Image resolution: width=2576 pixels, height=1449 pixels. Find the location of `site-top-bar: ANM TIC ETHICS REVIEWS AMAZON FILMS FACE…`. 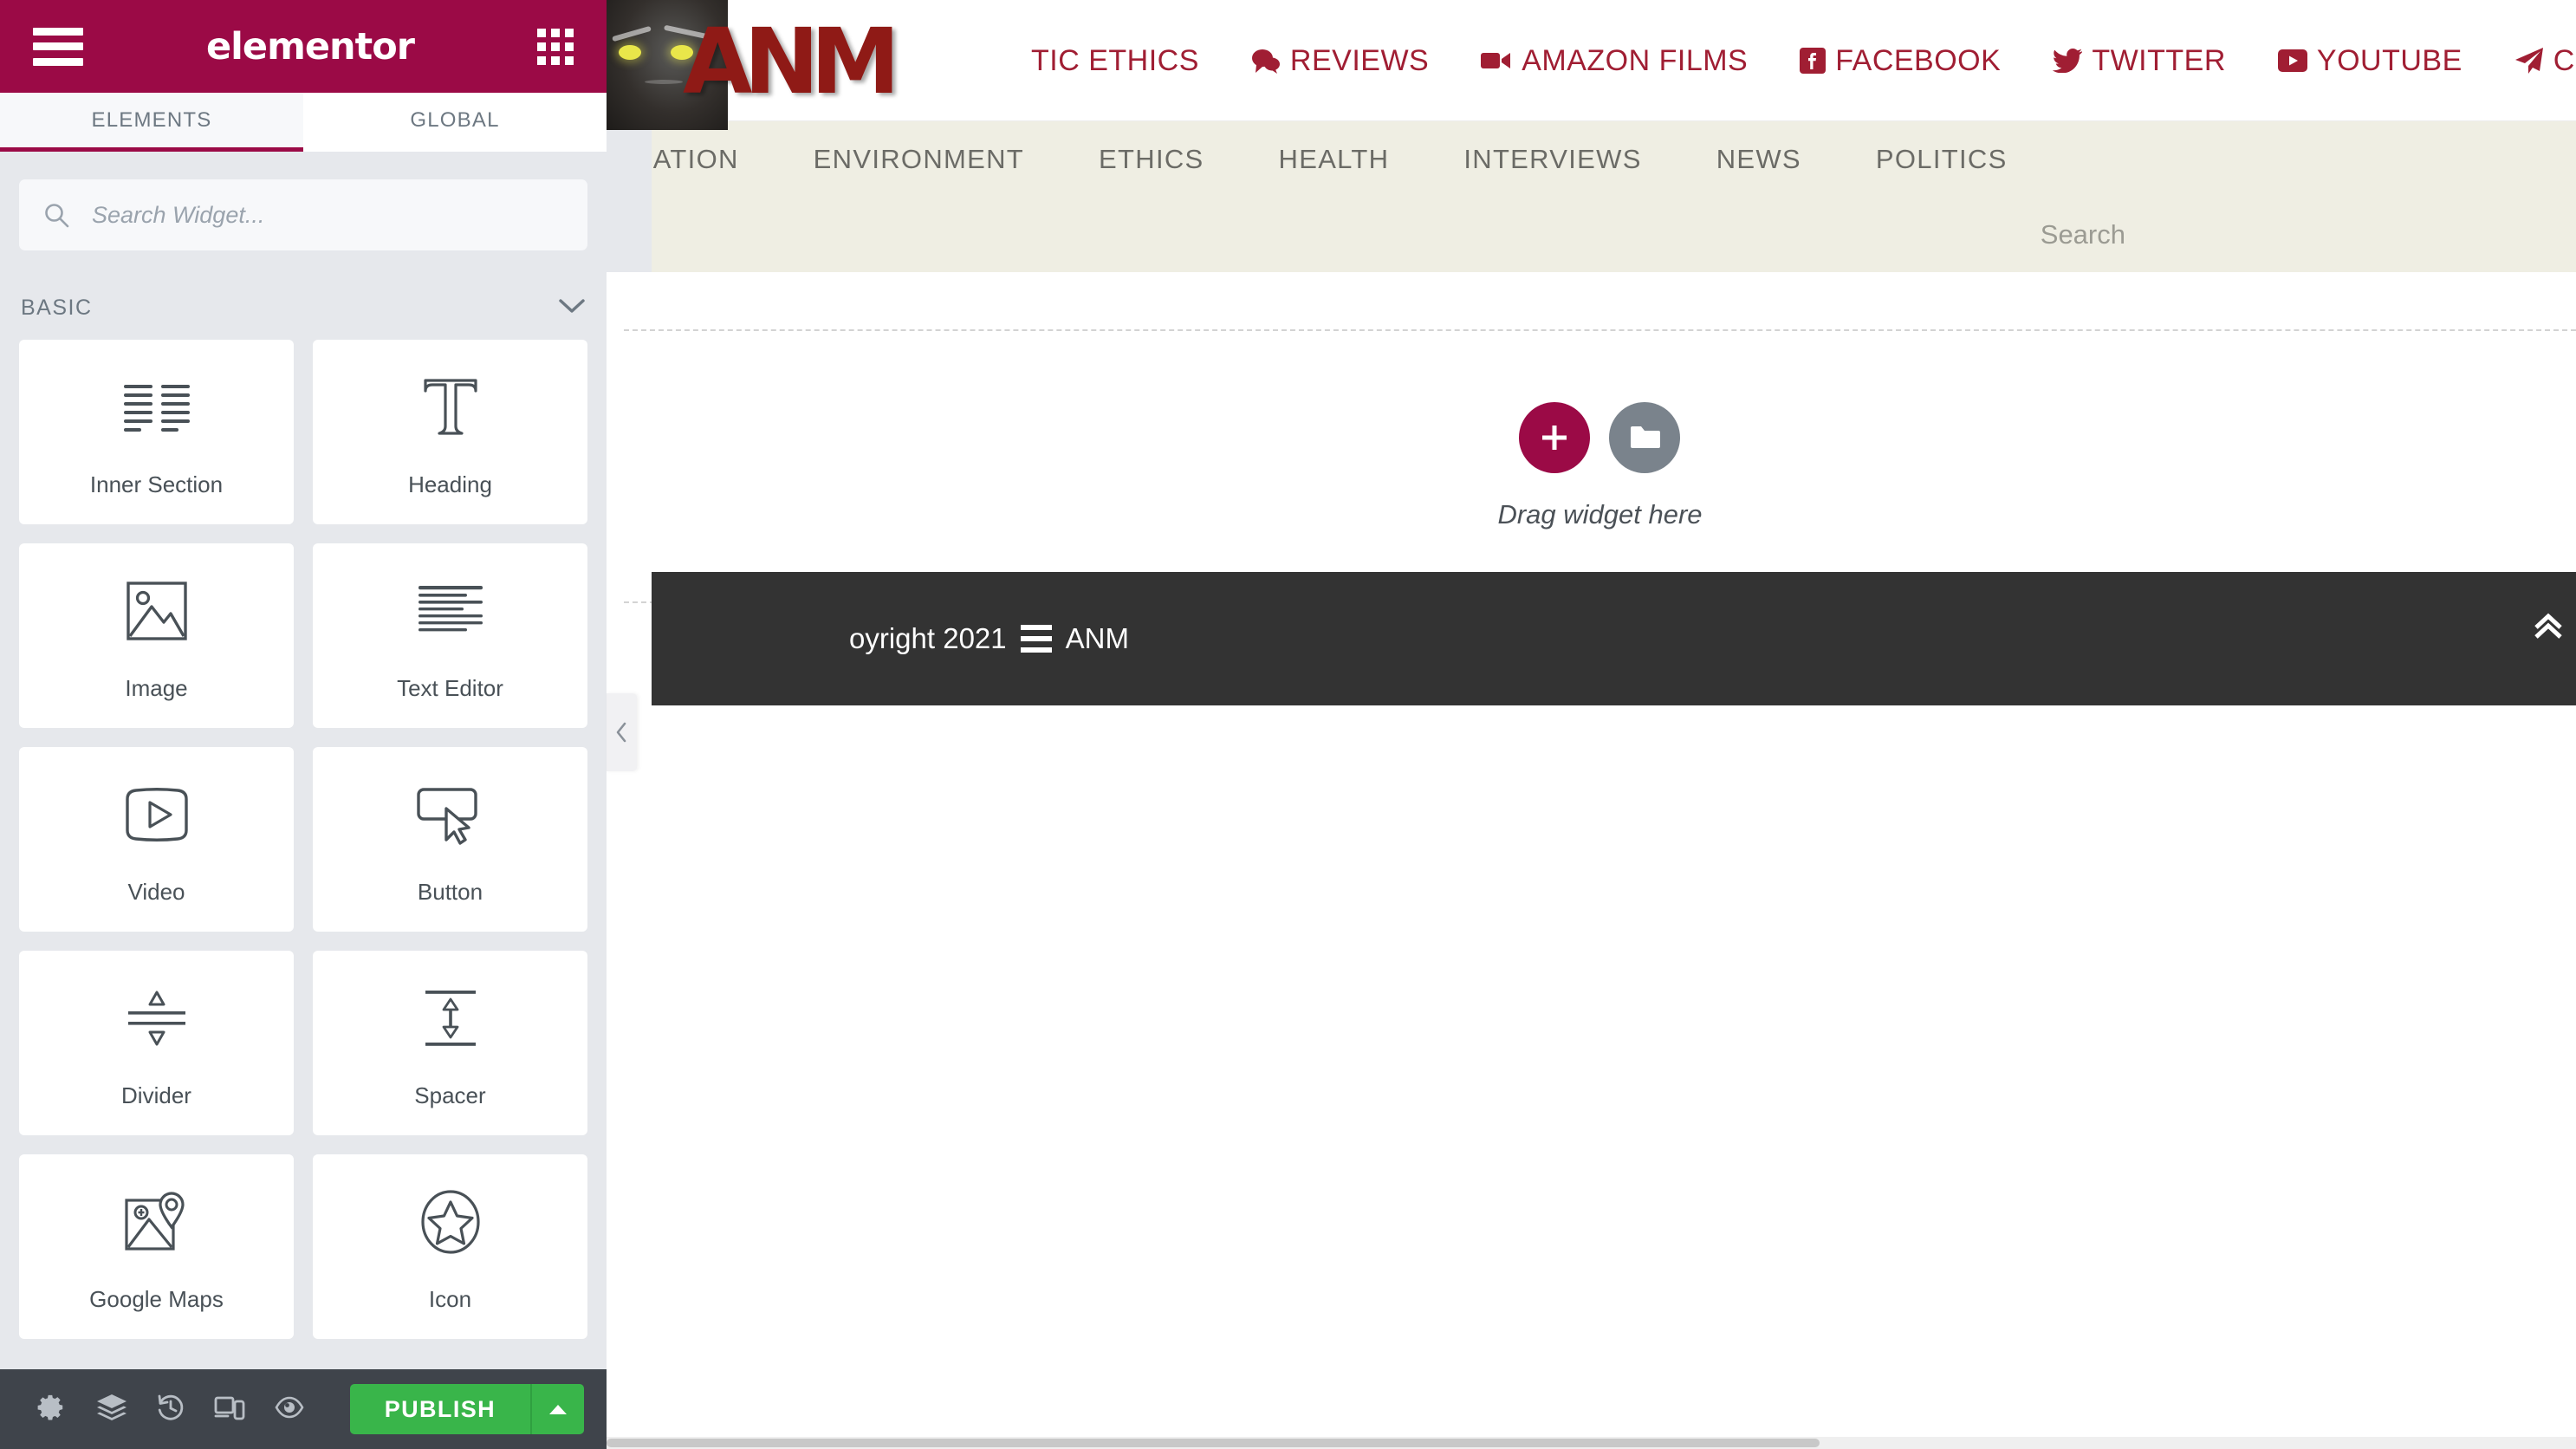

site-top-bar: ANM TIC ETHICS REVIEWS AMAZON FILMS FACE… is located at coordinates (1592, 65).